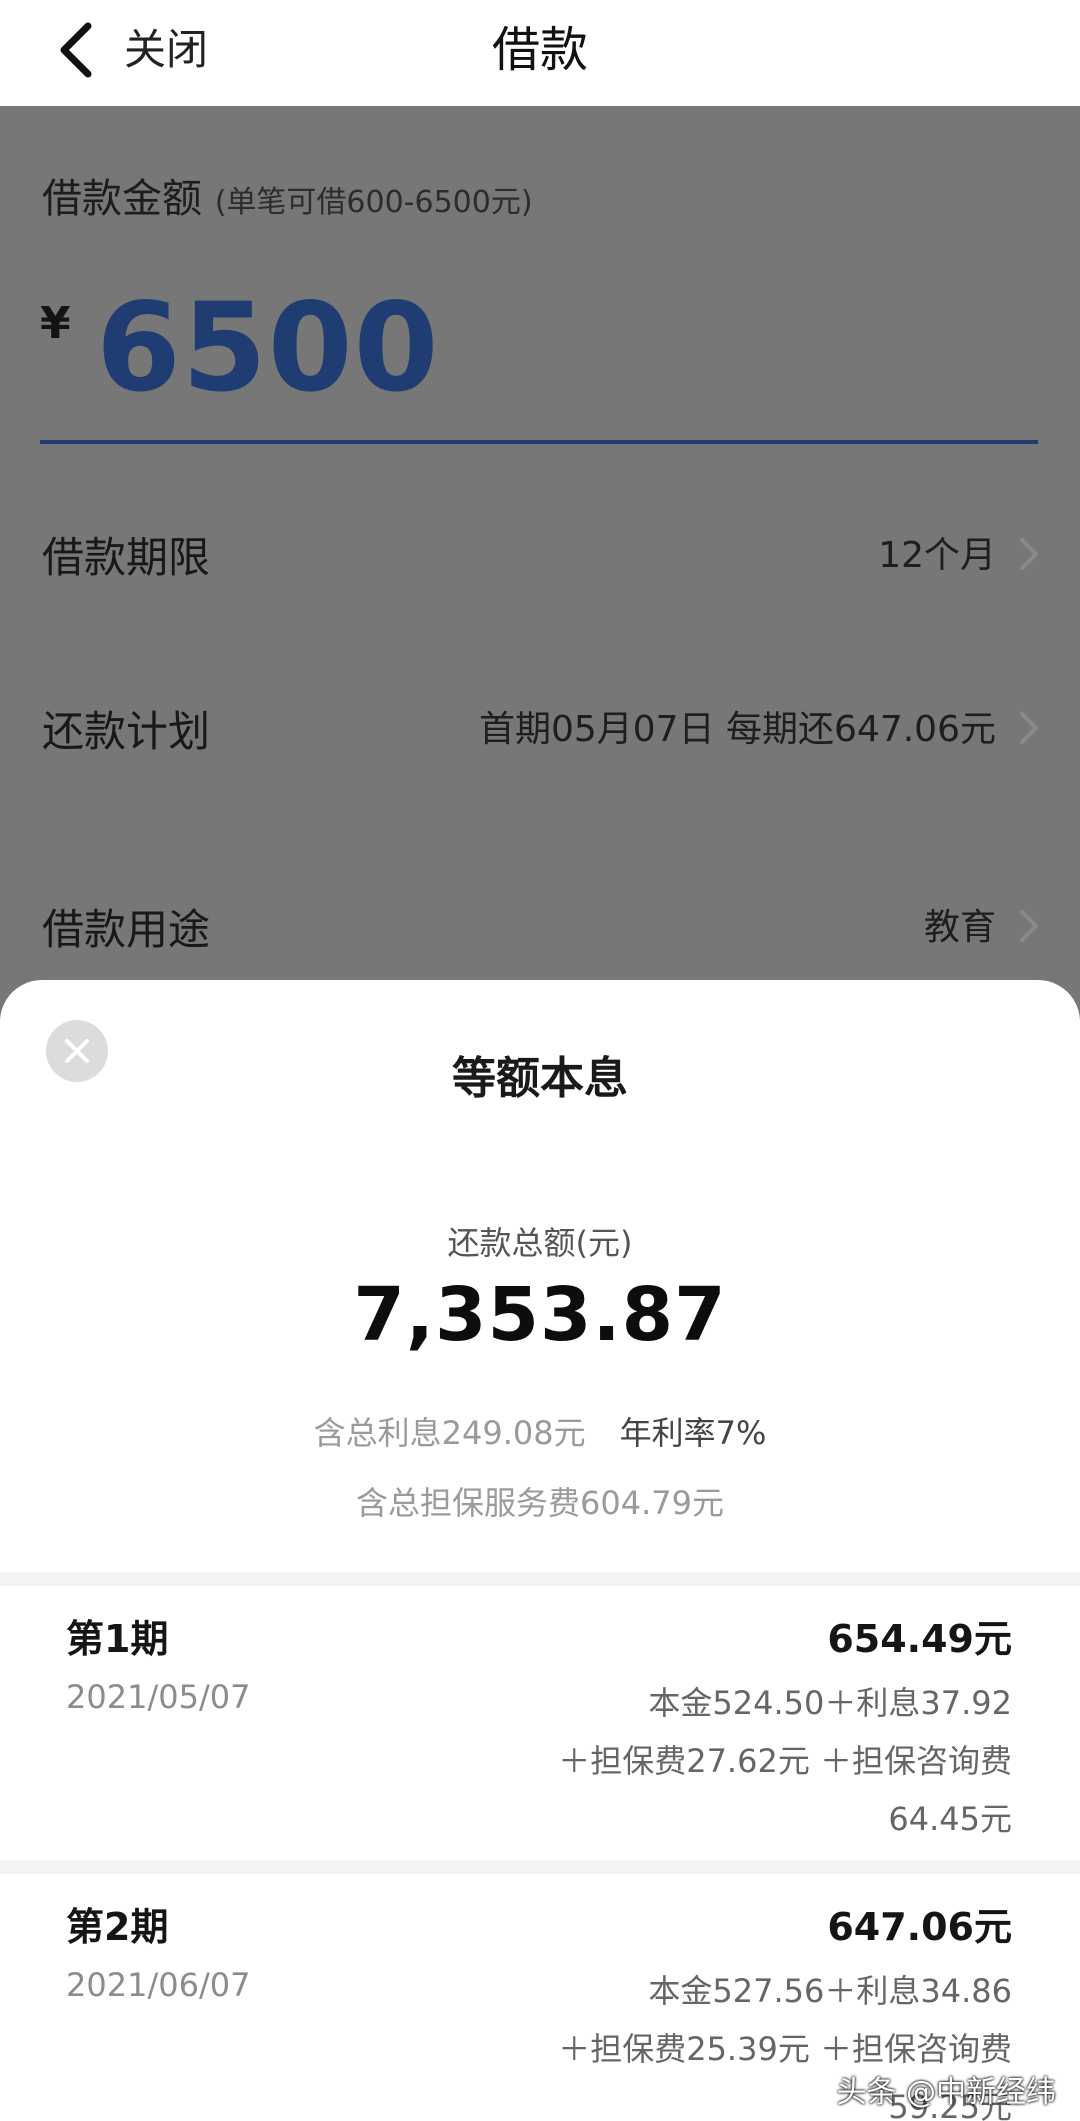 This screenshot has width=1080, height=2121. I want to click on repayment-plan-label: 还款计划, so click(126, 731).